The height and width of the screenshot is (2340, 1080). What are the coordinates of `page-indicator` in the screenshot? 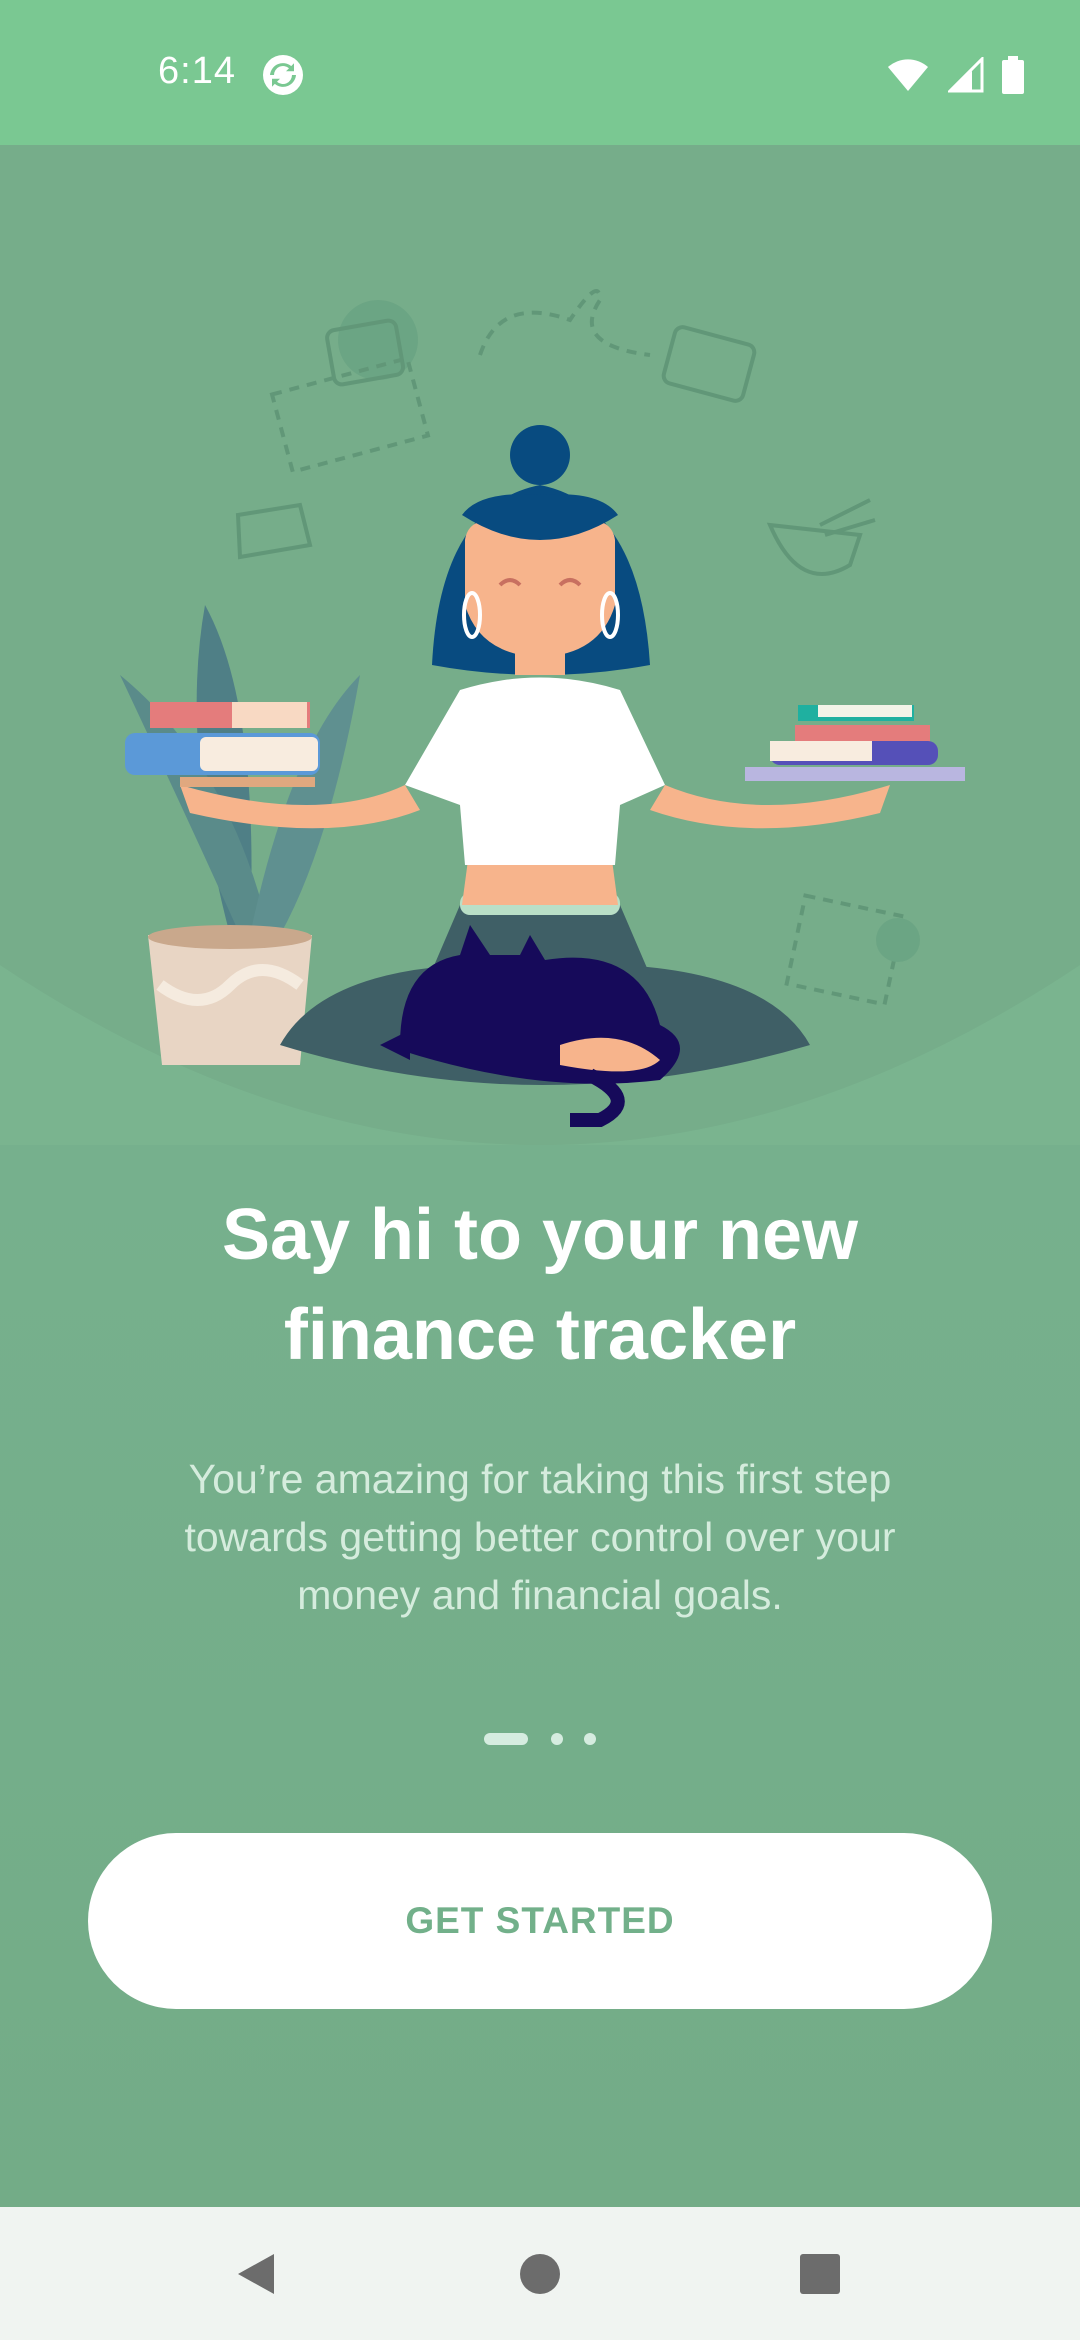 It's located at (540, 1743).